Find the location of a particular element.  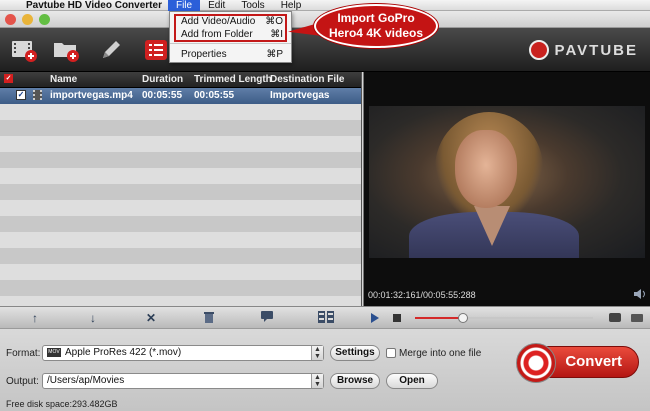

minimize-window-button is located at coordinates (27, 19).